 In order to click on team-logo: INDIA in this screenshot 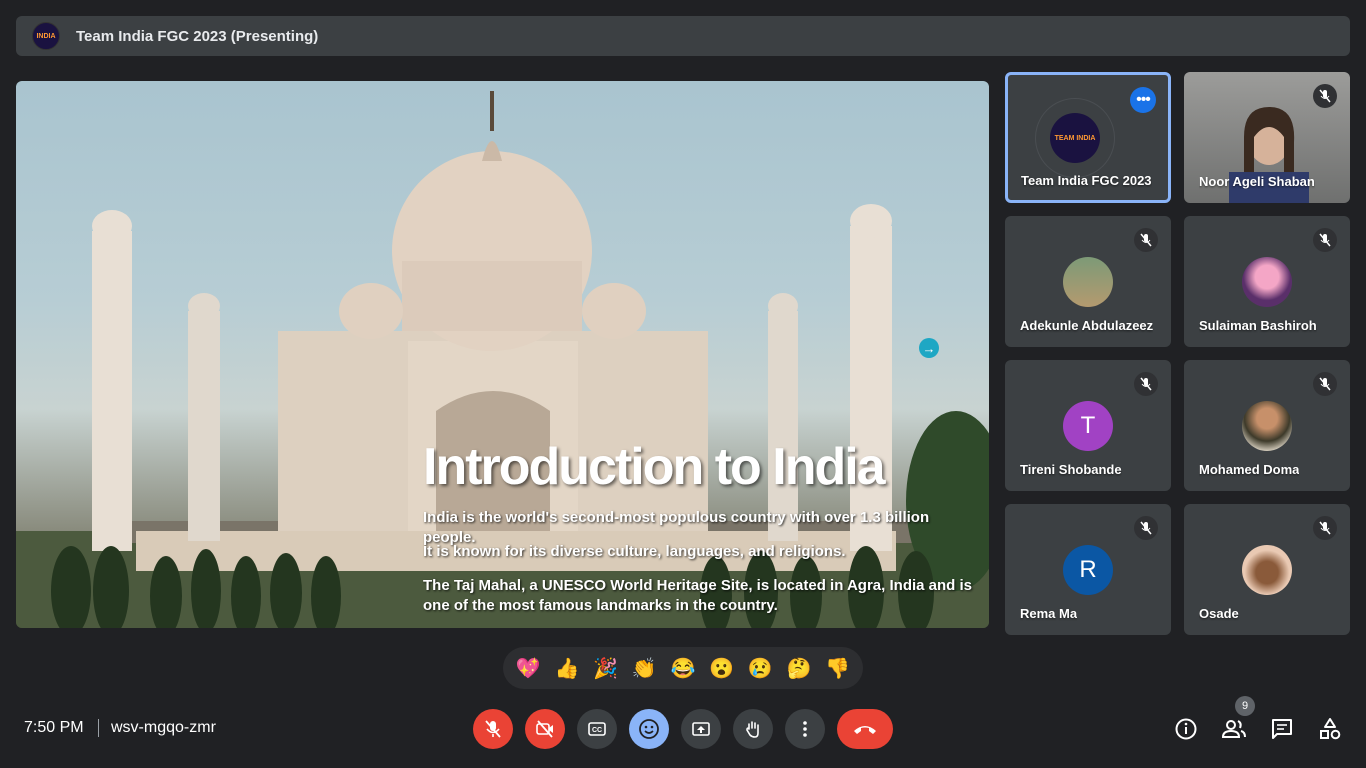, I will do `click(46, 36)`.